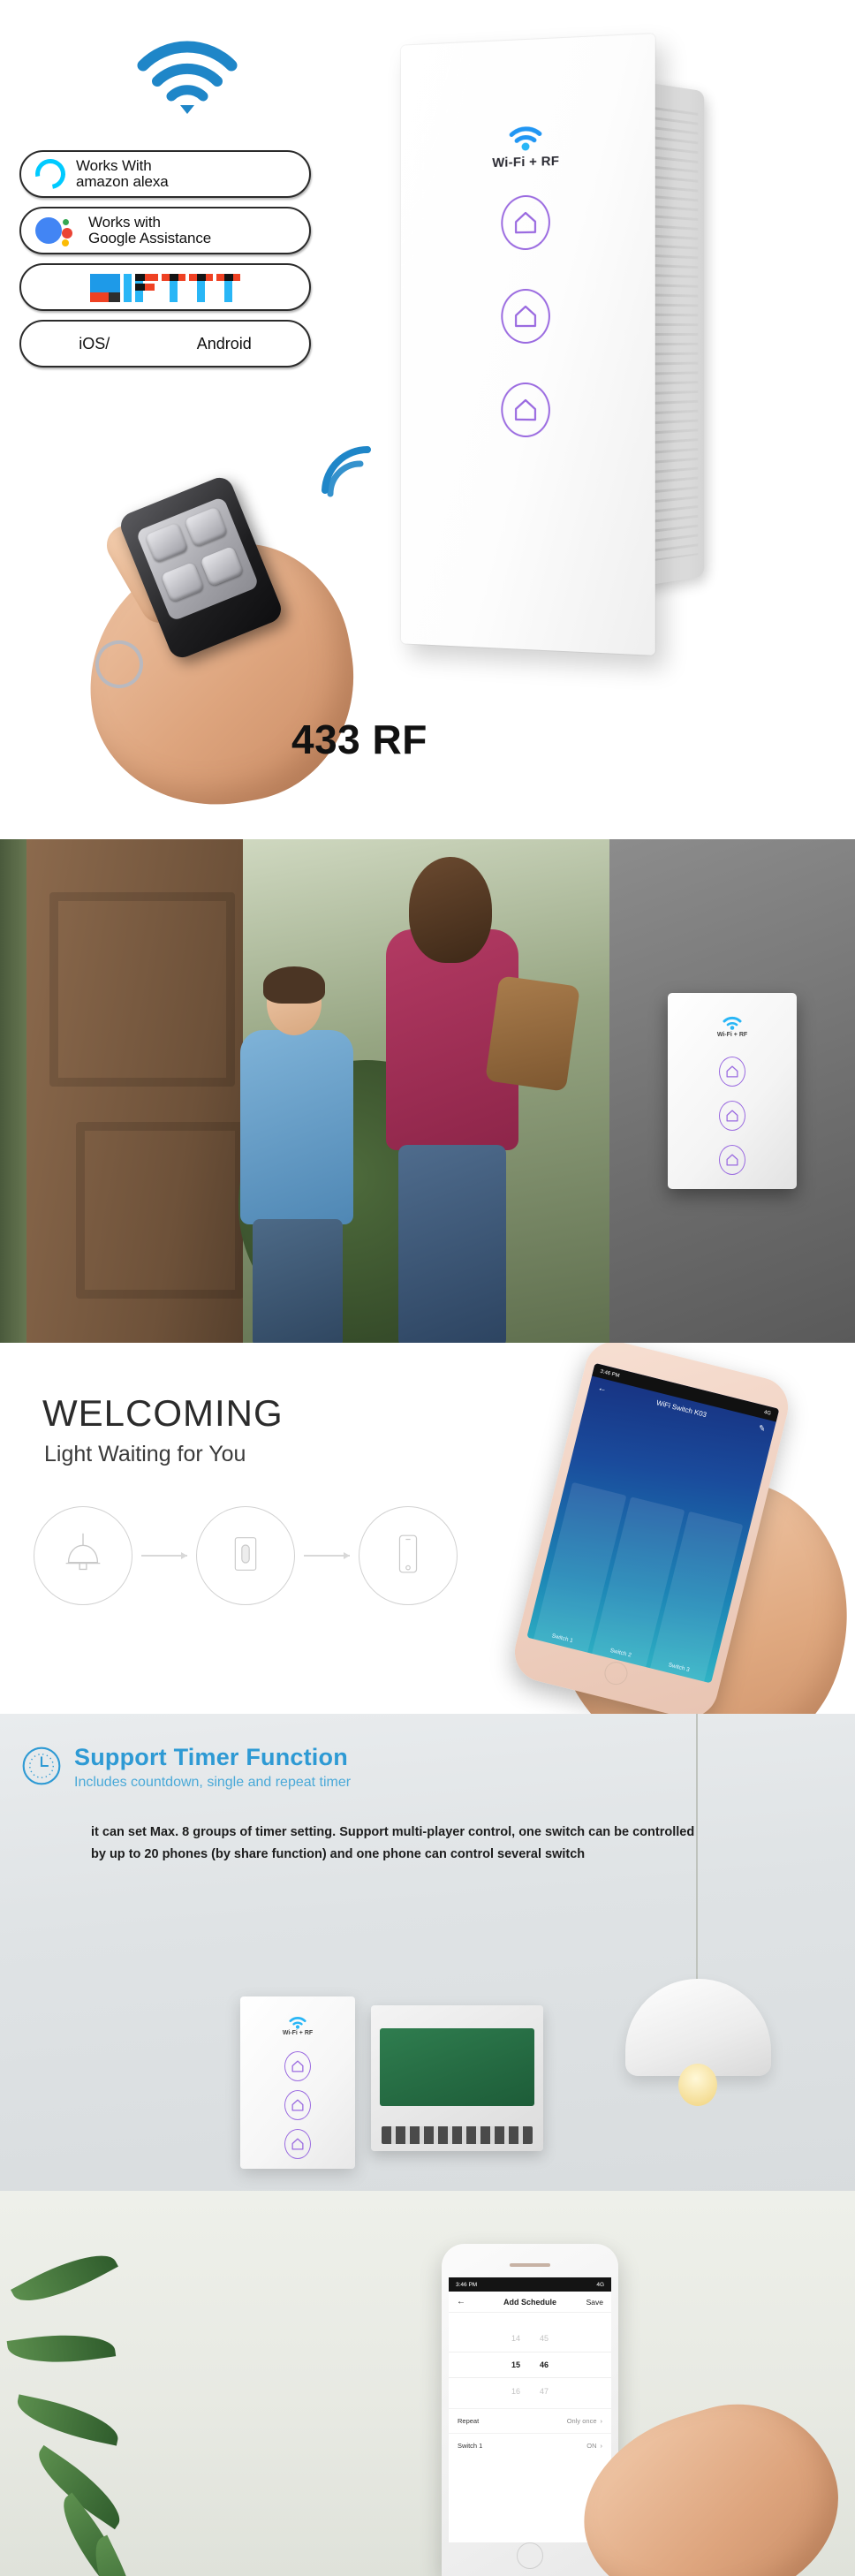 This screenshot has height=2576, width=855. What do you see at coordinates (206, 527) in the screenshot?
I see `remote-button-b` at bounding box center [206, 527].